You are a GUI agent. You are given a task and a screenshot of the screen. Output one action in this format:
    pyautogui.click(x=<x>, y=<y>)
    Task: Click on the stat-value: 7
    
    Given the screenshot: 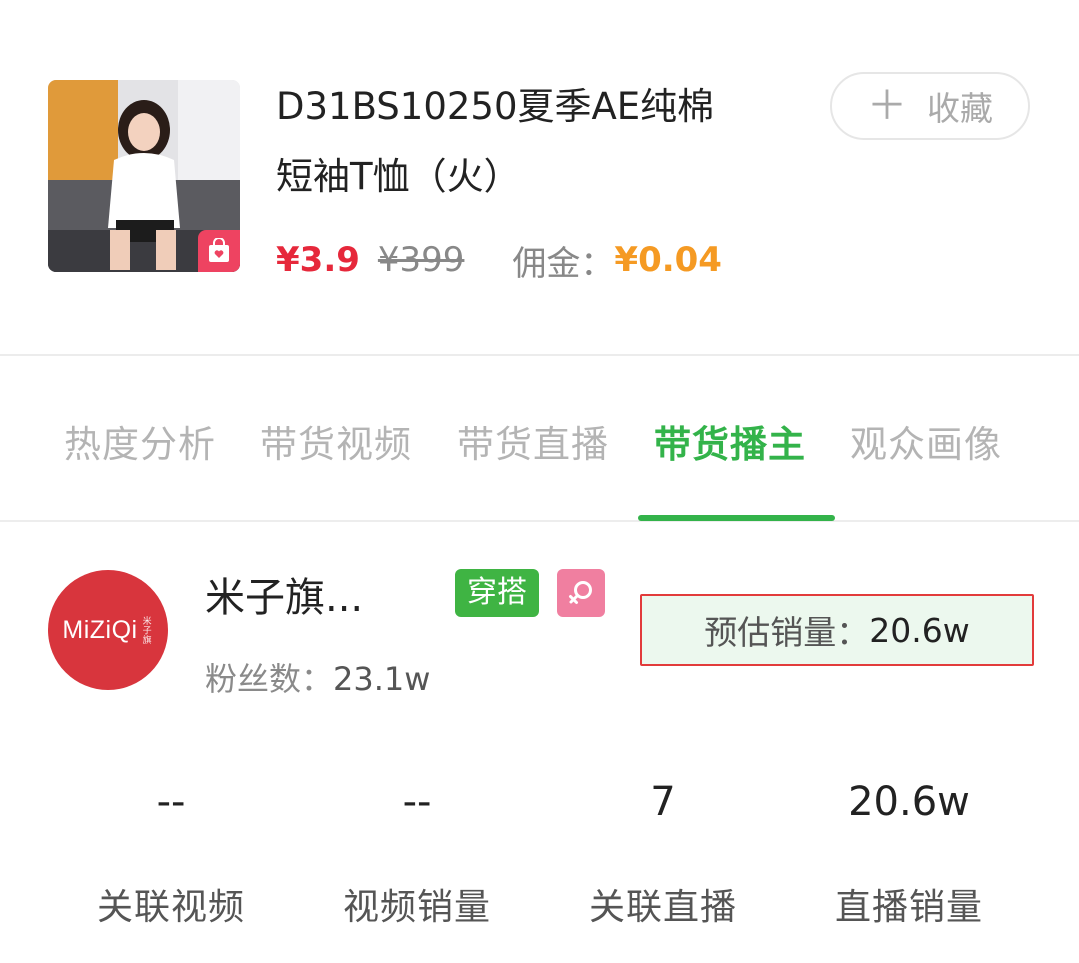 What is the action you would take?
    pyautogui.click(x=663, y=802)
    